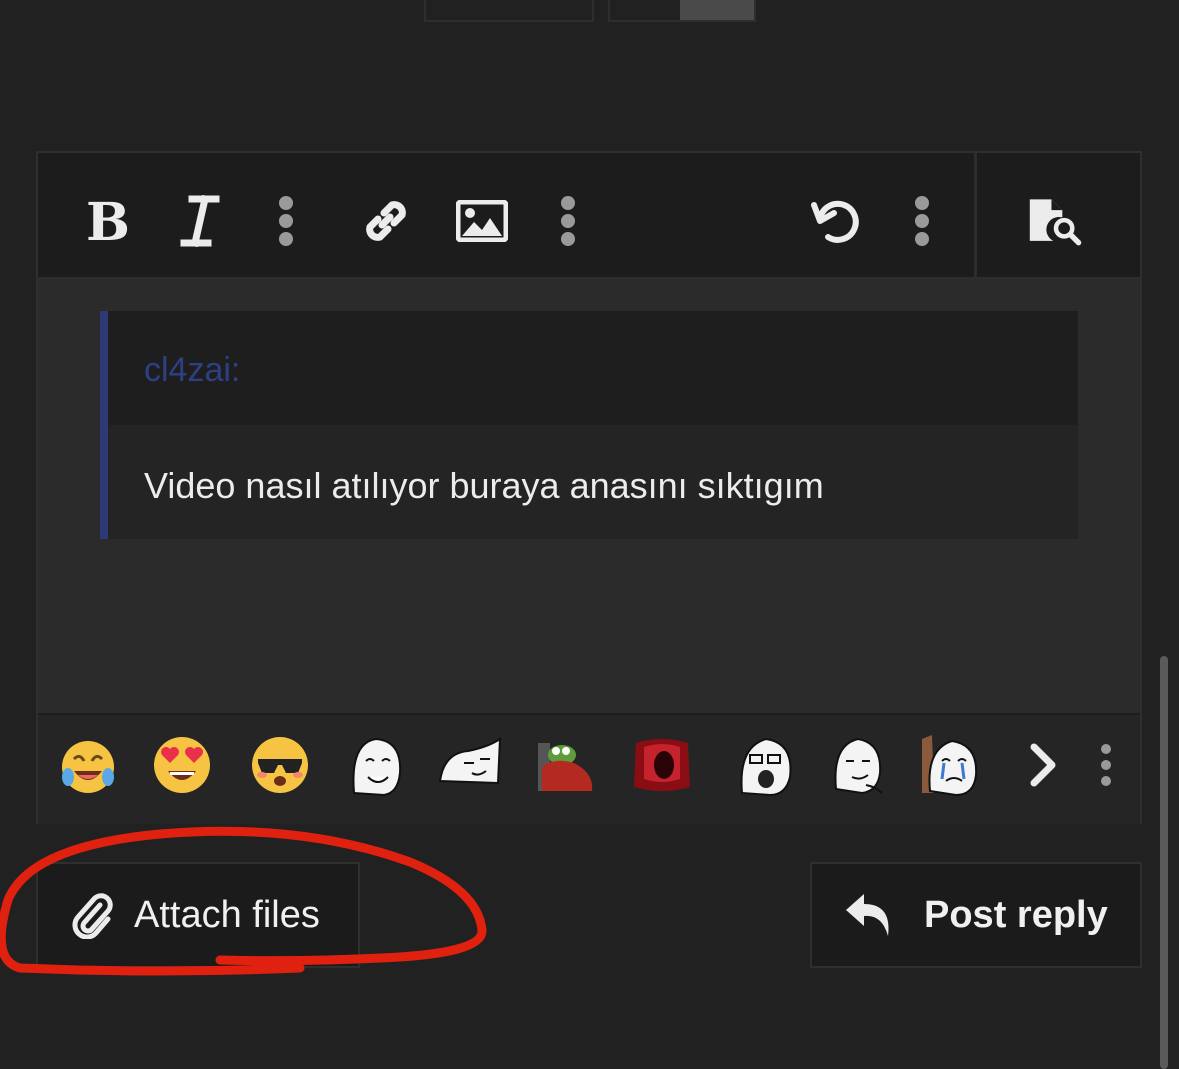 The width and height of the screenshot is (1179, 1069). I want to click on paperclip-icon, so click(92, 916).